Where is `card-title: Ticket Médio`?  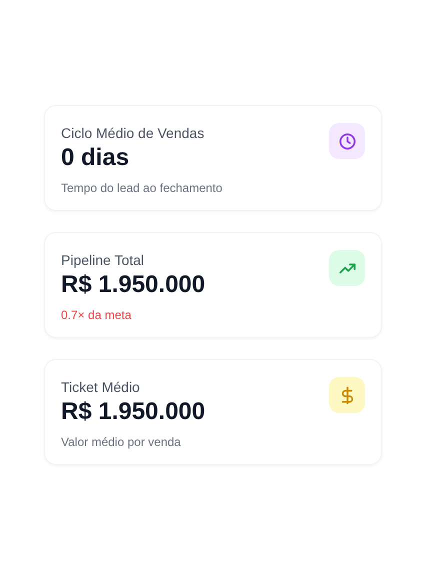
card-title: Ticket Médio is located at coordinates (101, 387).